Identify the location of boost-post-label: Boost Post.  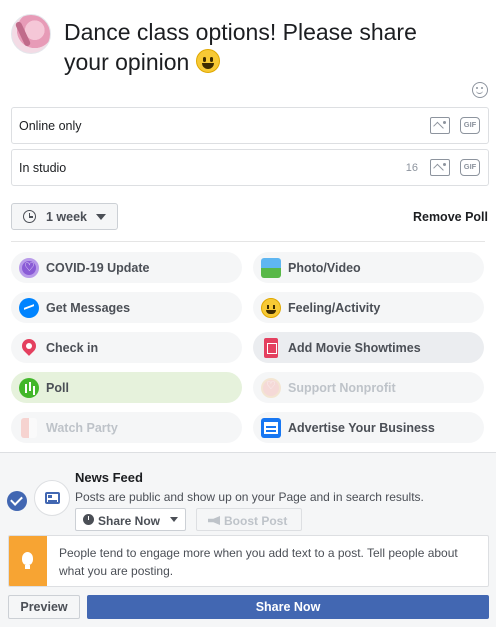
(256, 521).